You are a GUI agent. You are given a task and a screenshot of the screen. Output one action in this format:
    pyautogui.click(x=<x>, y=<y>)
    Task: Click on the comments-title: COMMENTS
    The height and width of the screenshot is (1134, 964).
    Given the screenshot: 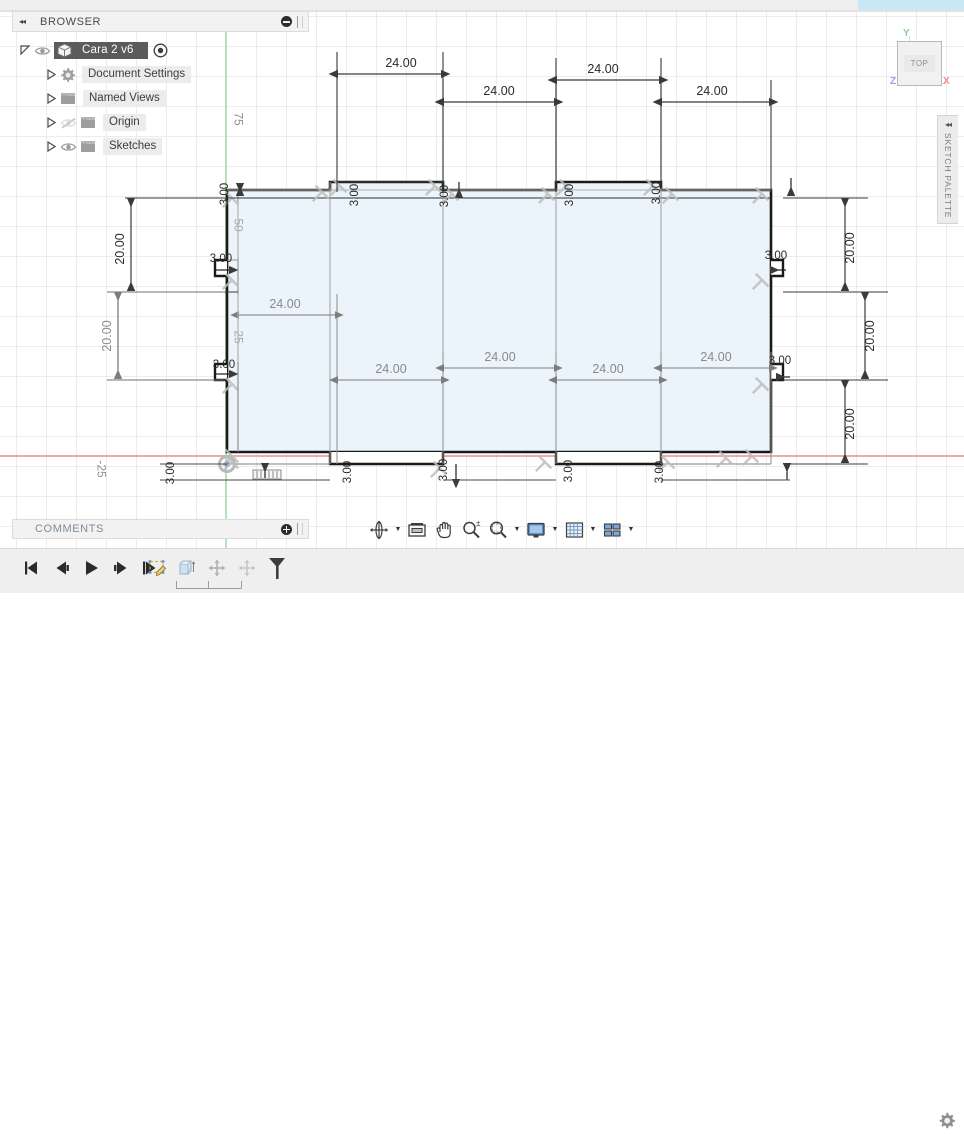 What is the action you would take?
    pyautogui.click(x=69, y=529)
    